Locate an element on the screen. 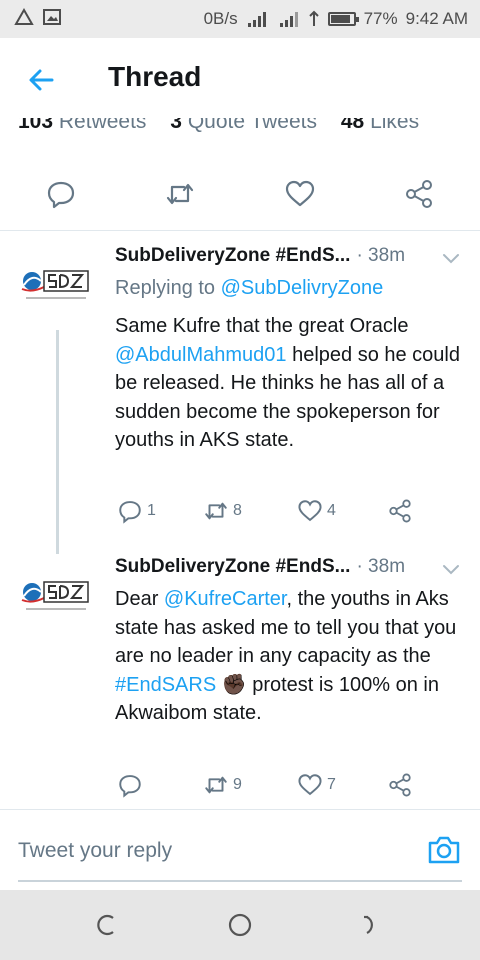 The width and height of the screenshot is (480, 960). nav-home-icon is located at coordinates (240, 925).